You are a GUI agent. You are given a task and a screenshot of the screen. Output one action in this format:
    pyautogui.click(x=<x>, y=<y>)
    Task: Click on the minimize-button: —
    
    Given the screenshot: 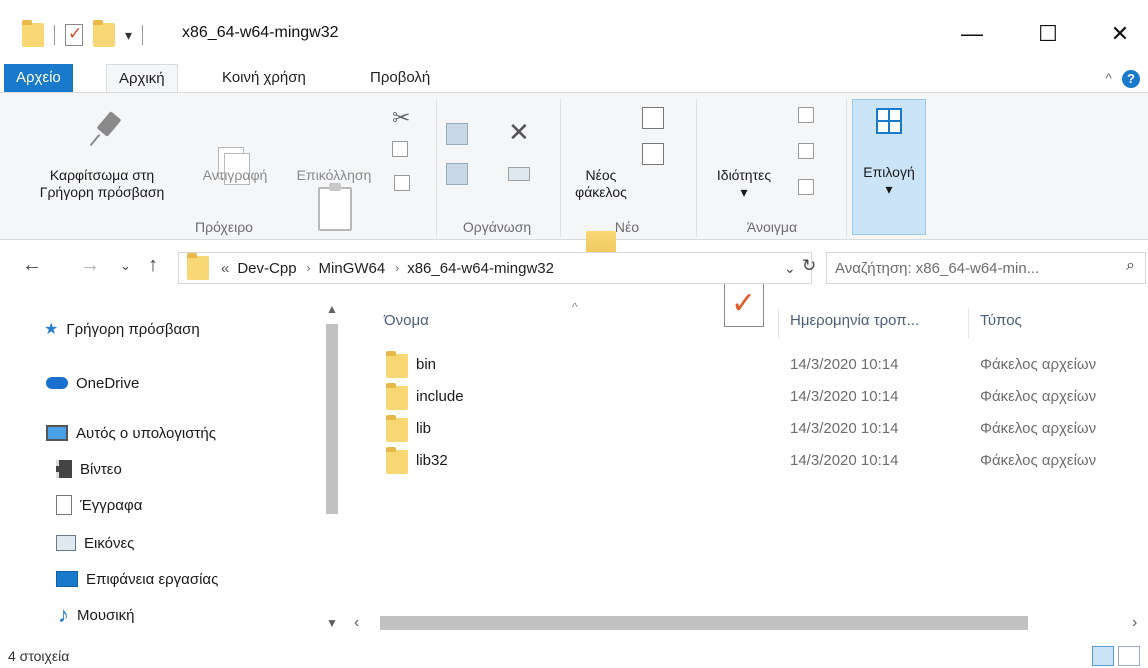 What is the action you would take?
    pyautogui.click(x=972, y=34)
    